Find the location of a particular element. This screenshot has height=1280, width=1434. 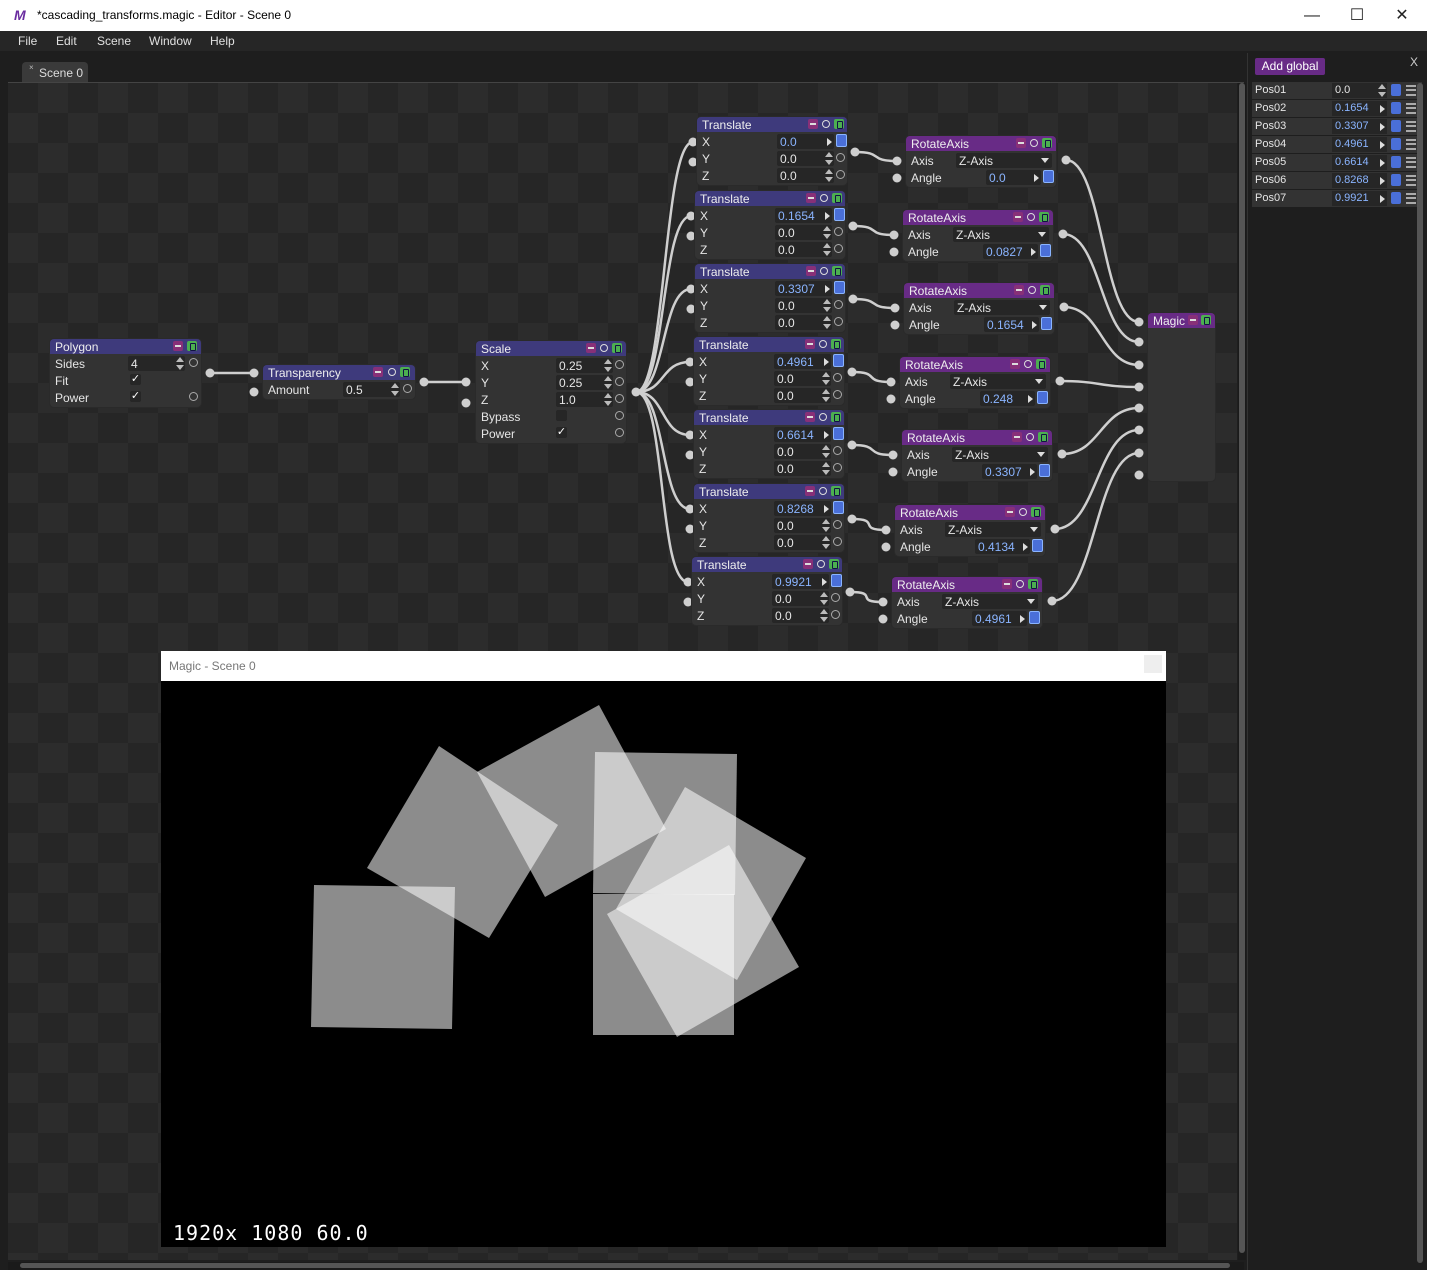

node-translate: Translate X 0.8268 Y 0.0 Z 0.0 is located at coordinates (769, 518).